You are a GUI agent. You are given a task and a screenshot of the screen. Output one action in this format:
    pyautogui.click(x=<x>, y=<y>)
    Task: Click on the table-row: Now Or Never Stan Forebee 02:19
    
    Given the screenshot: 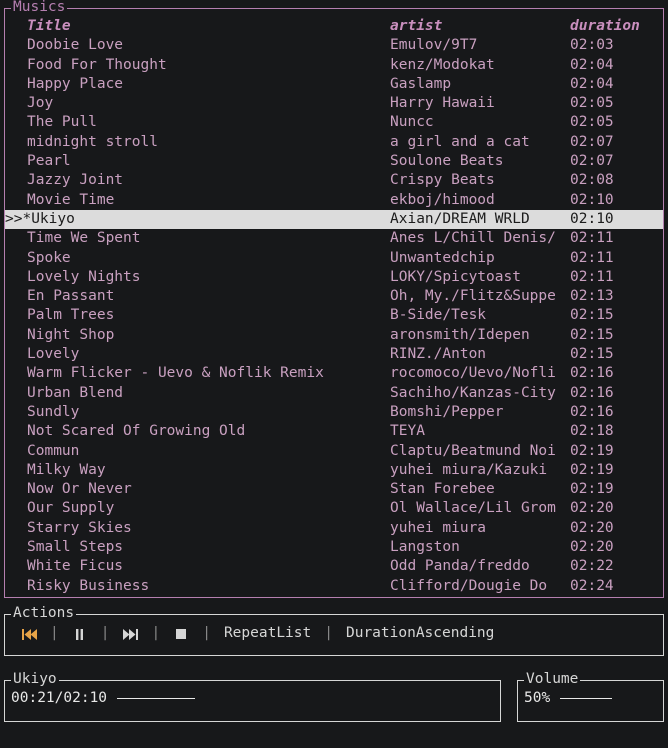 What is the action you would take?
    pyautogui.click(x=334, y=489)
    